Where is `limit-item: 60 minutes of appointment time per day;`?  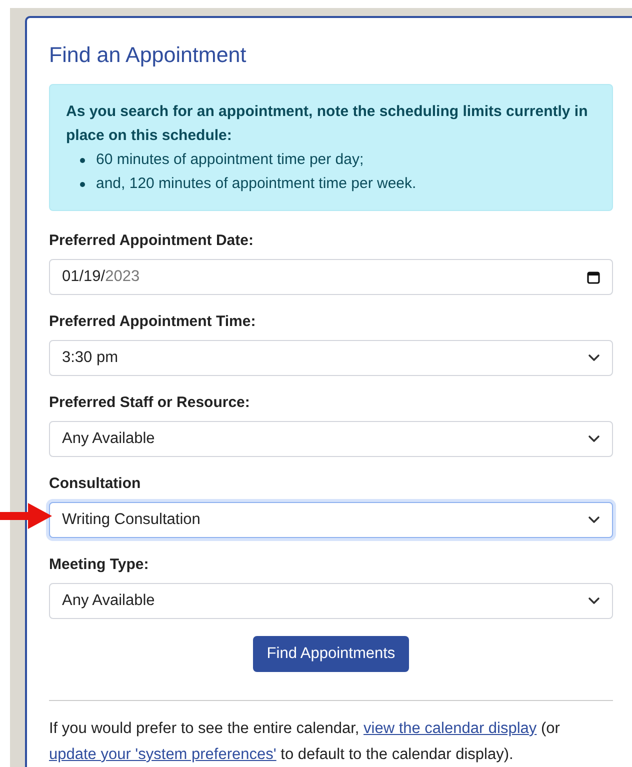 limit-item: 60 minutes of appointment time per day; is located at coordinates (230, 160).